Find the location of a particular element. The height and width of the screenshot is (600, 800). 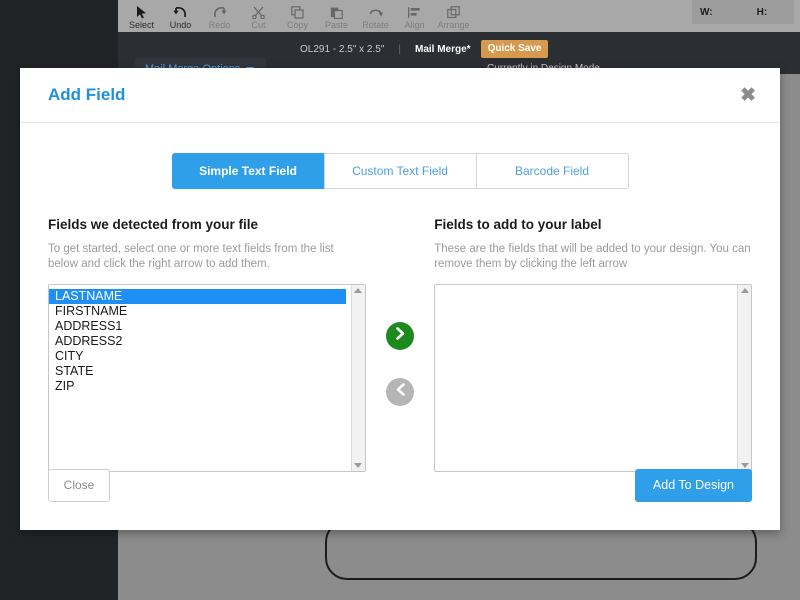

toolbar-label-redo: Redo is located at coordinates (219, 25).